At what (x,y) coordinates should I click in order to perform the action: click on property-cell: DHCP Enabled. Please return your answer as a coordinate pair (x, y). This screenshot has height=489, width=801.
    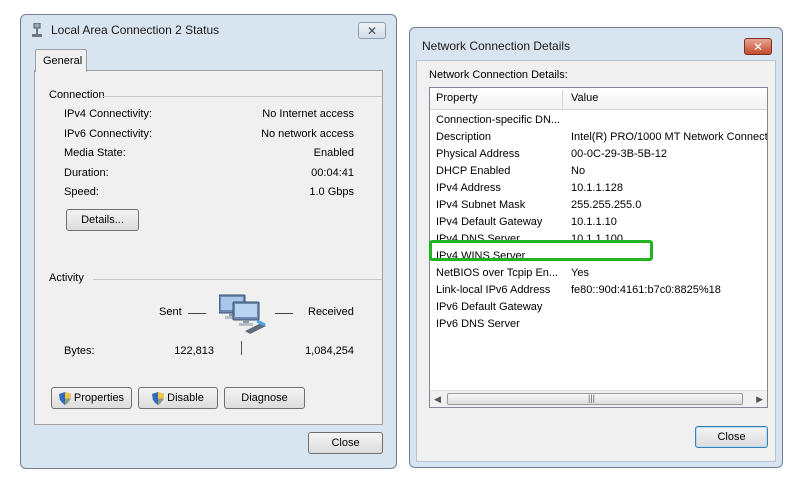
    Looking at the image, I should click on (473, 171).